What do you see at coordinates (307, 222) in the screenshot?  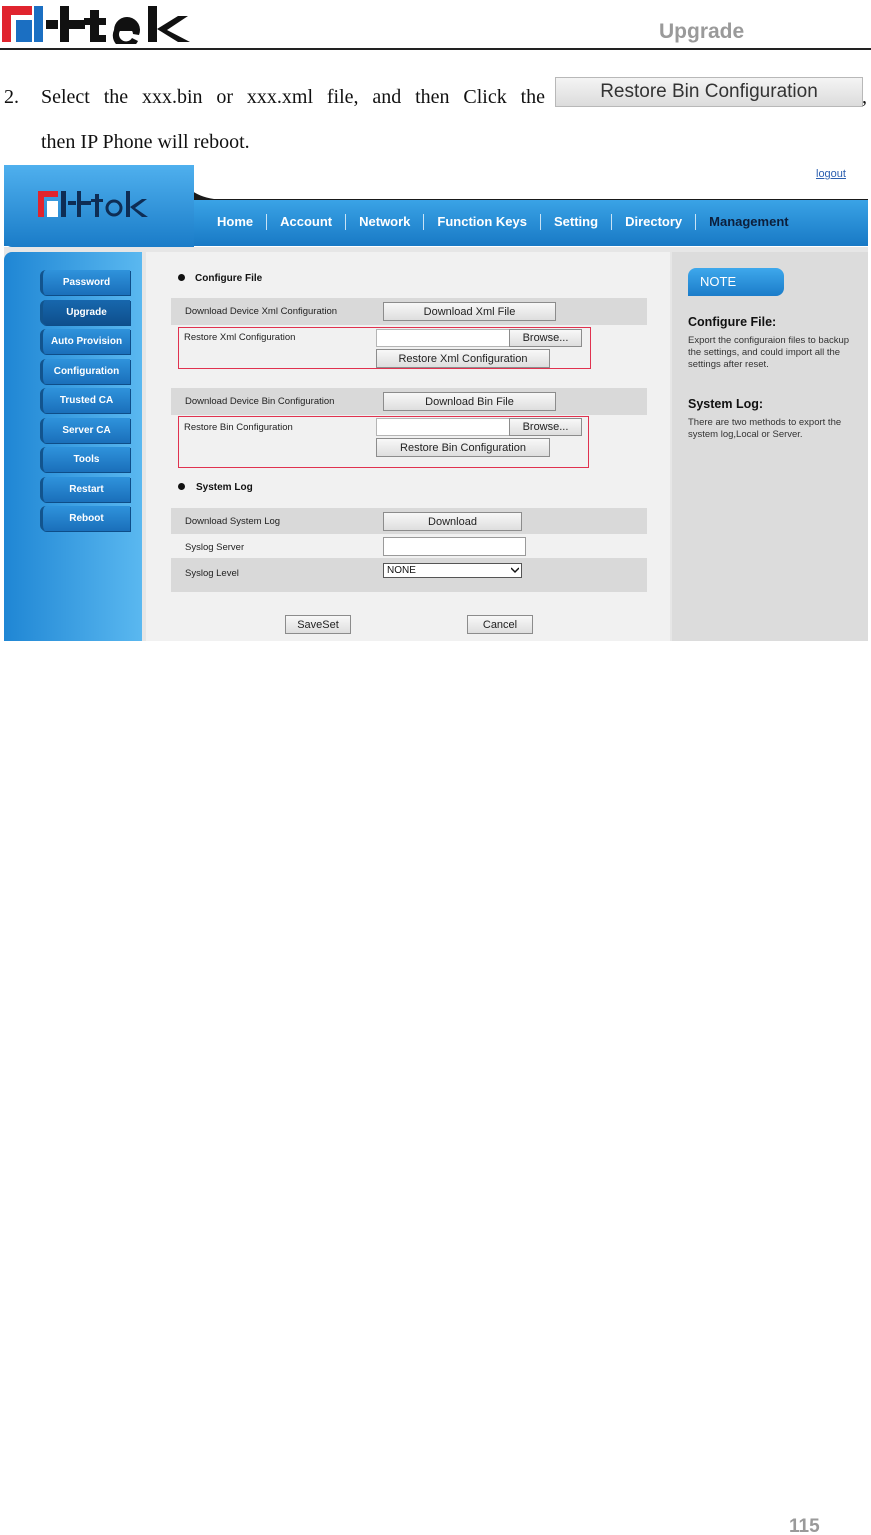 I see `nav-account: Account` at bounding box center [307, 222].